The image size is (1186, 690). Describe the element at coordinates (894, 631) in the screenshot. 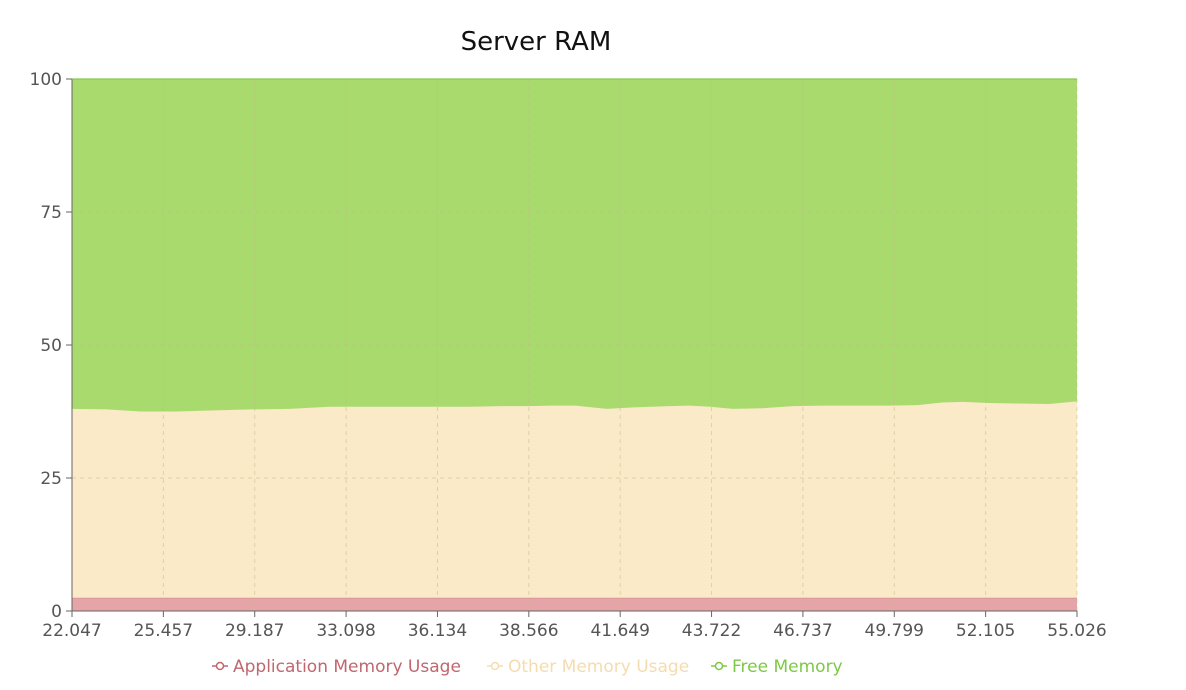

I see `x-tick-label: 49.799` at that location.